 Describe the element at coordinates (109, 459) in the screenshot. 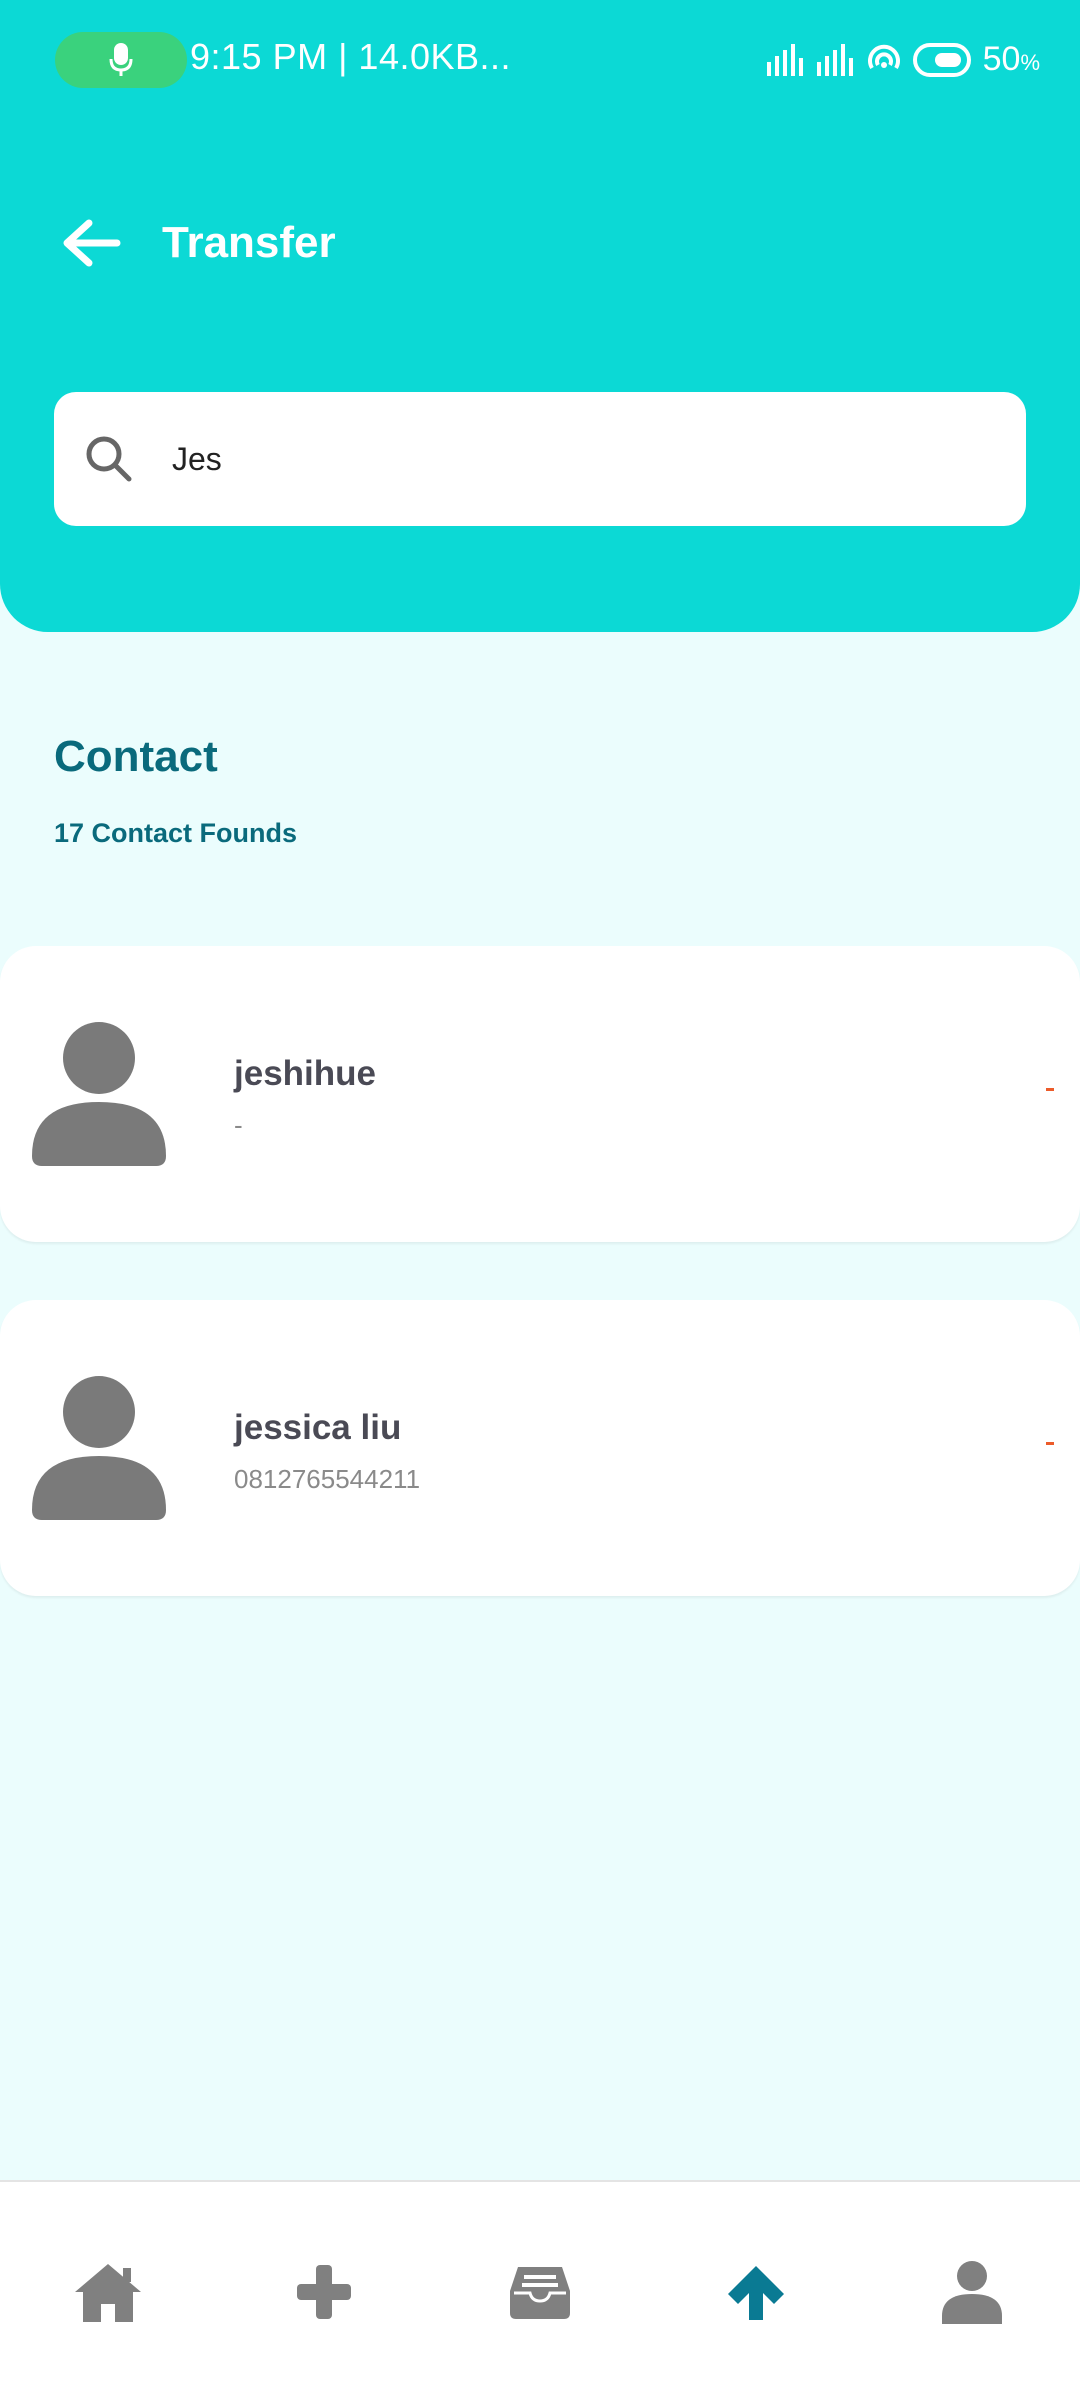

I see `search-icon` at that location.